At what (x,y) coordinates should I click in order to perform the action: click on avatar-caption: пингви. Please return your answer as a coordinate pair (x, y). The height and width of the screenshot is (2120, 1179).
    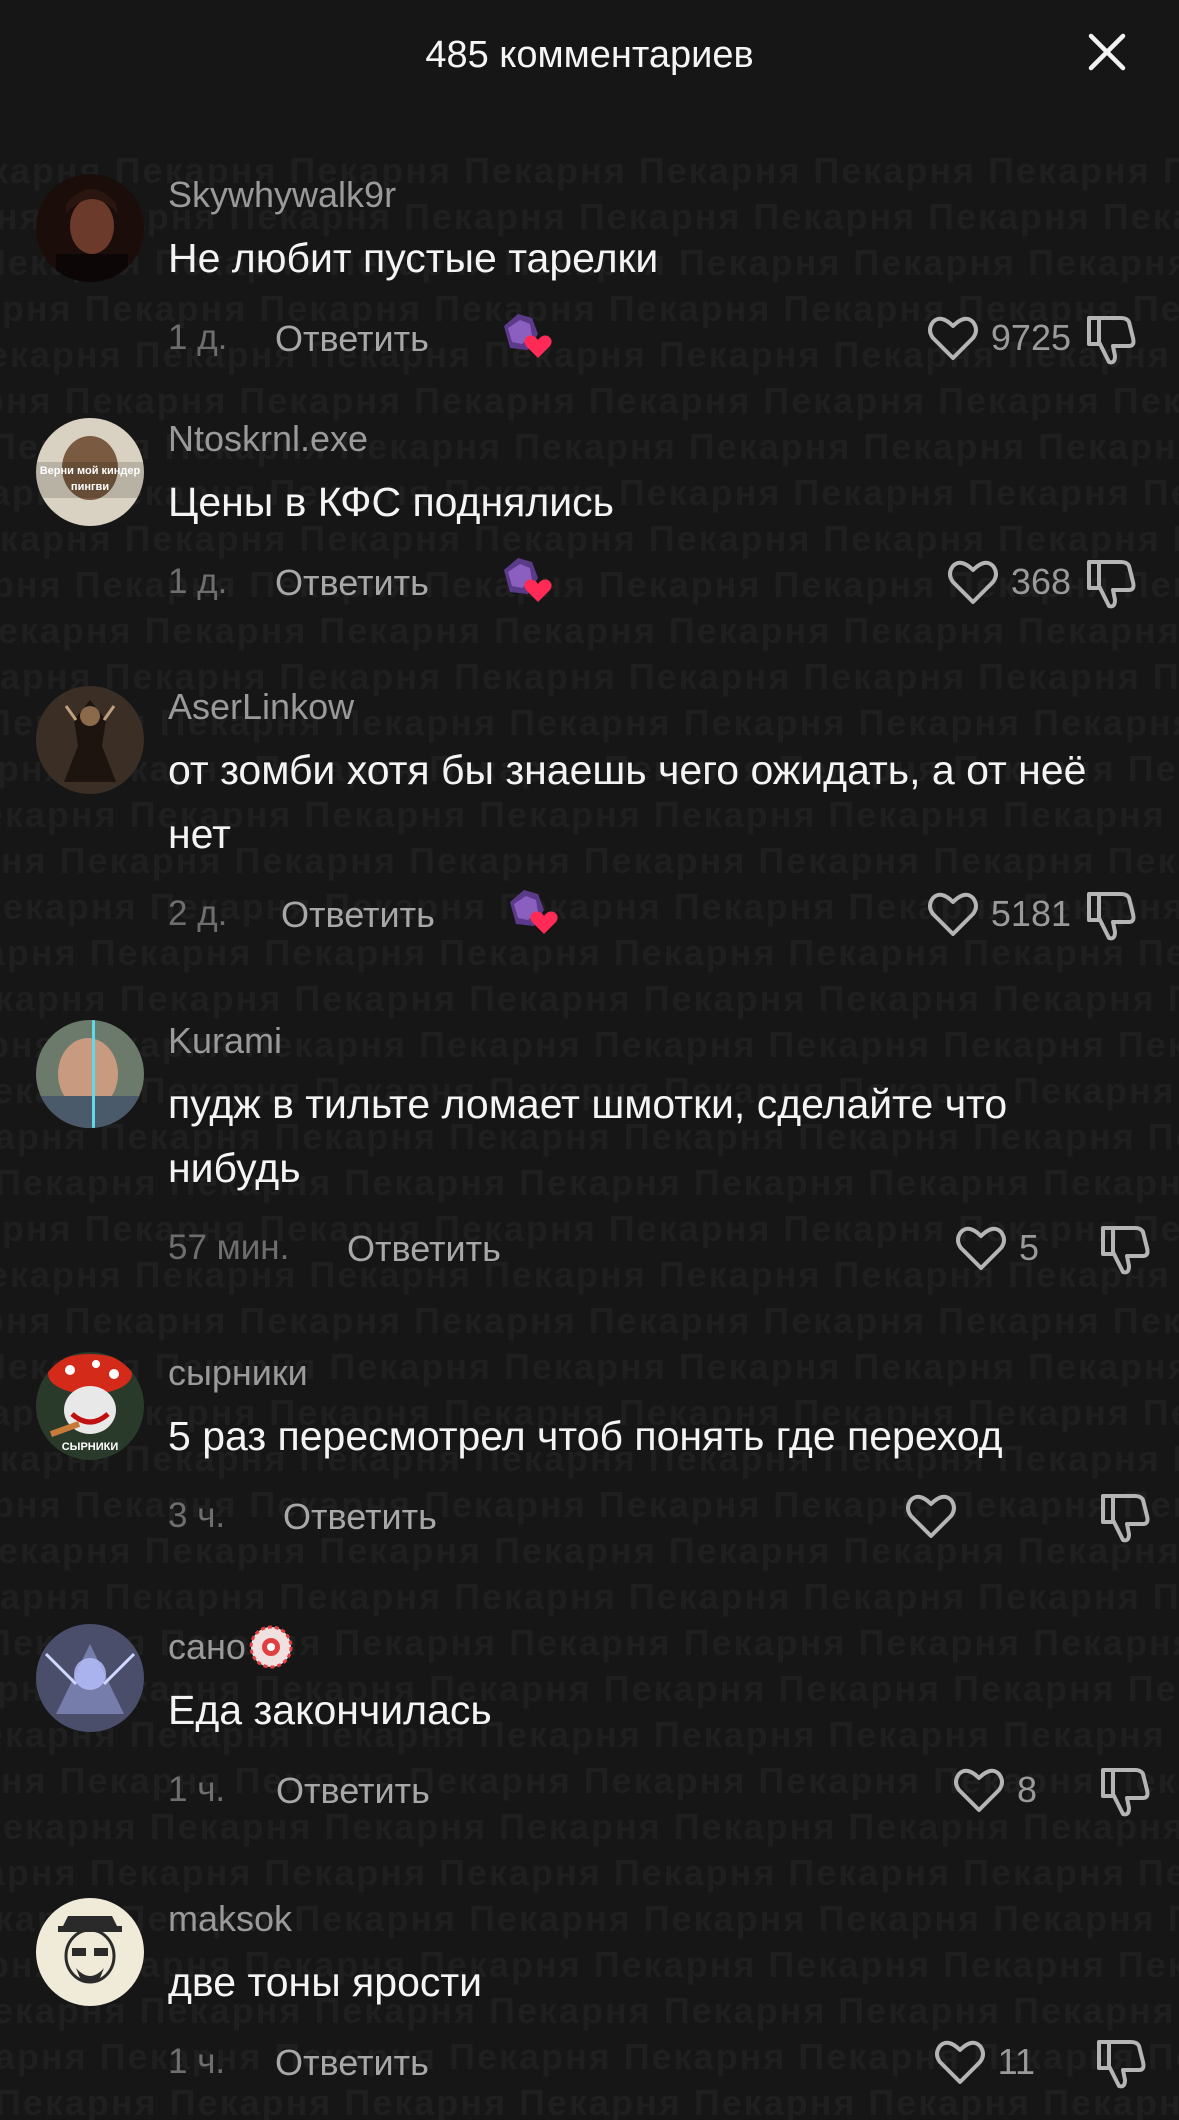
    Looking at the image, I should click on (90, 487).